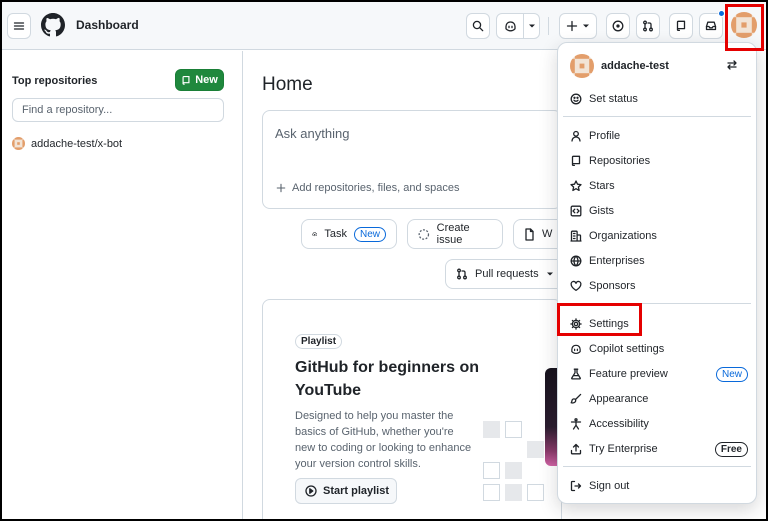 This screenshot has height=521, width=768. I want to click on upload-icon, so click(576, 449).